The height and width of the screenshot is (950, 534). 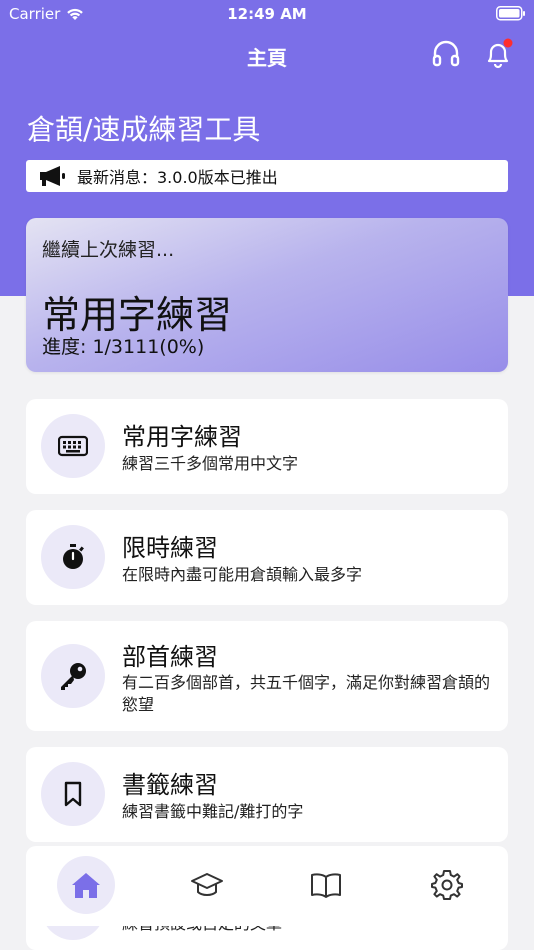 I want to click on news-banner: 最新消息：3.0.0版本已推出, so click(x=267, y=176).